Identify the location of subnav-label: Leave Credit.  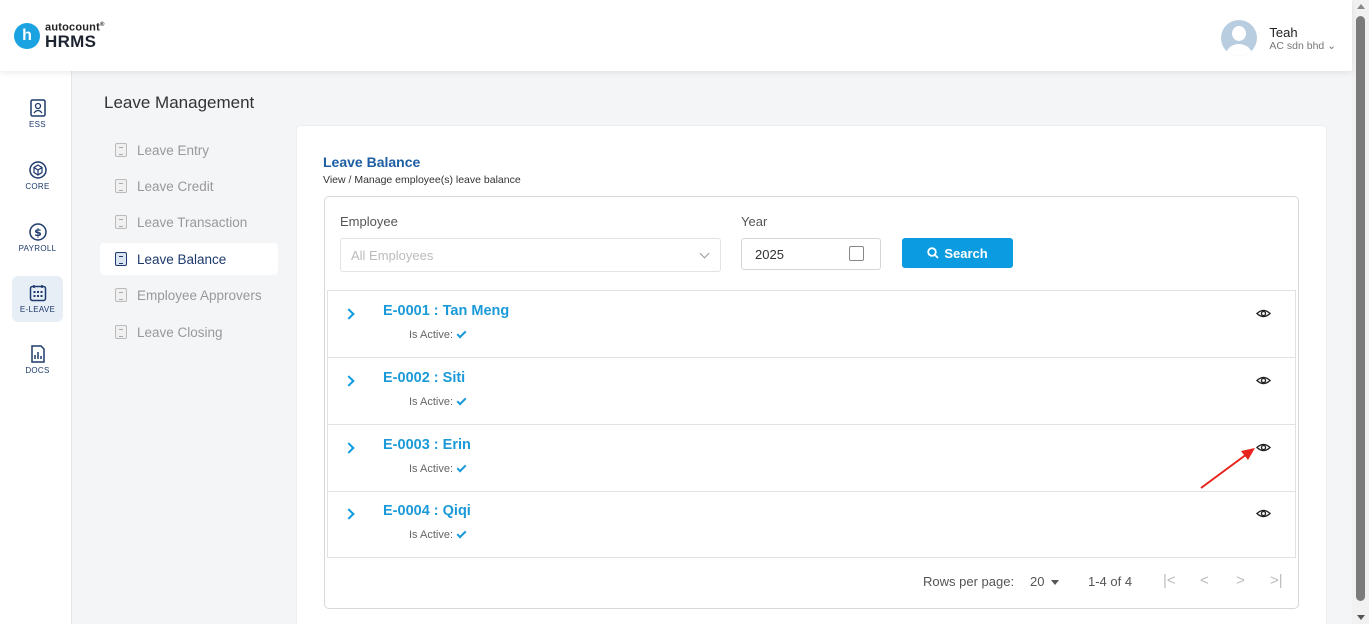
(175, 186).